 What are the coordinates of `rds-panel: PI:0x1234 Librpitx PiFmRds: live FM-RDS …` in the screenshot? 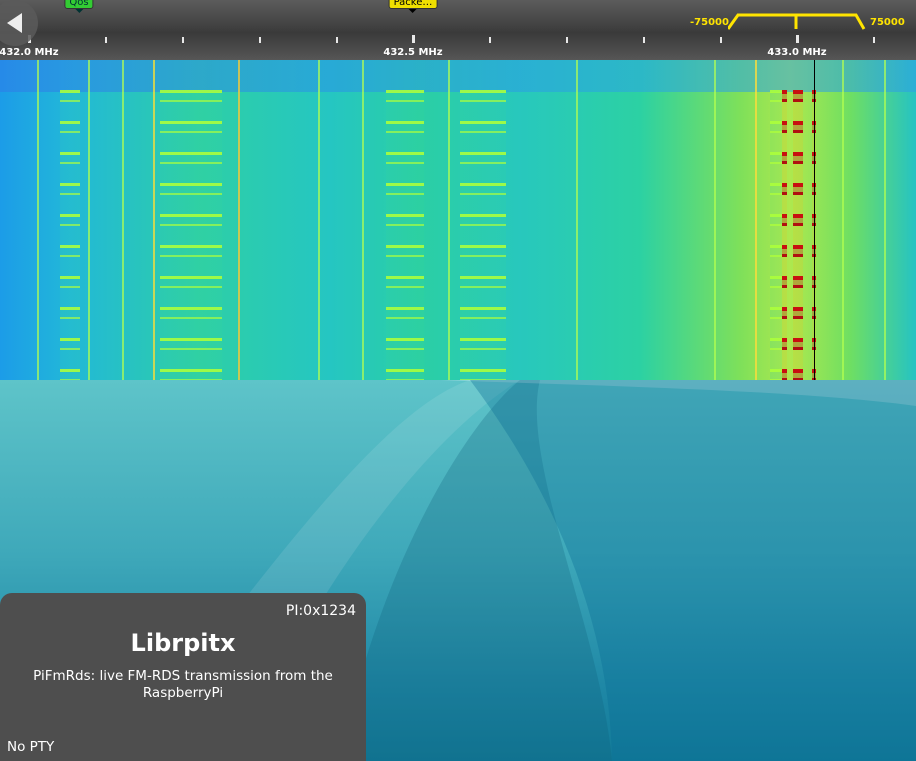 It's located at (183, 677).